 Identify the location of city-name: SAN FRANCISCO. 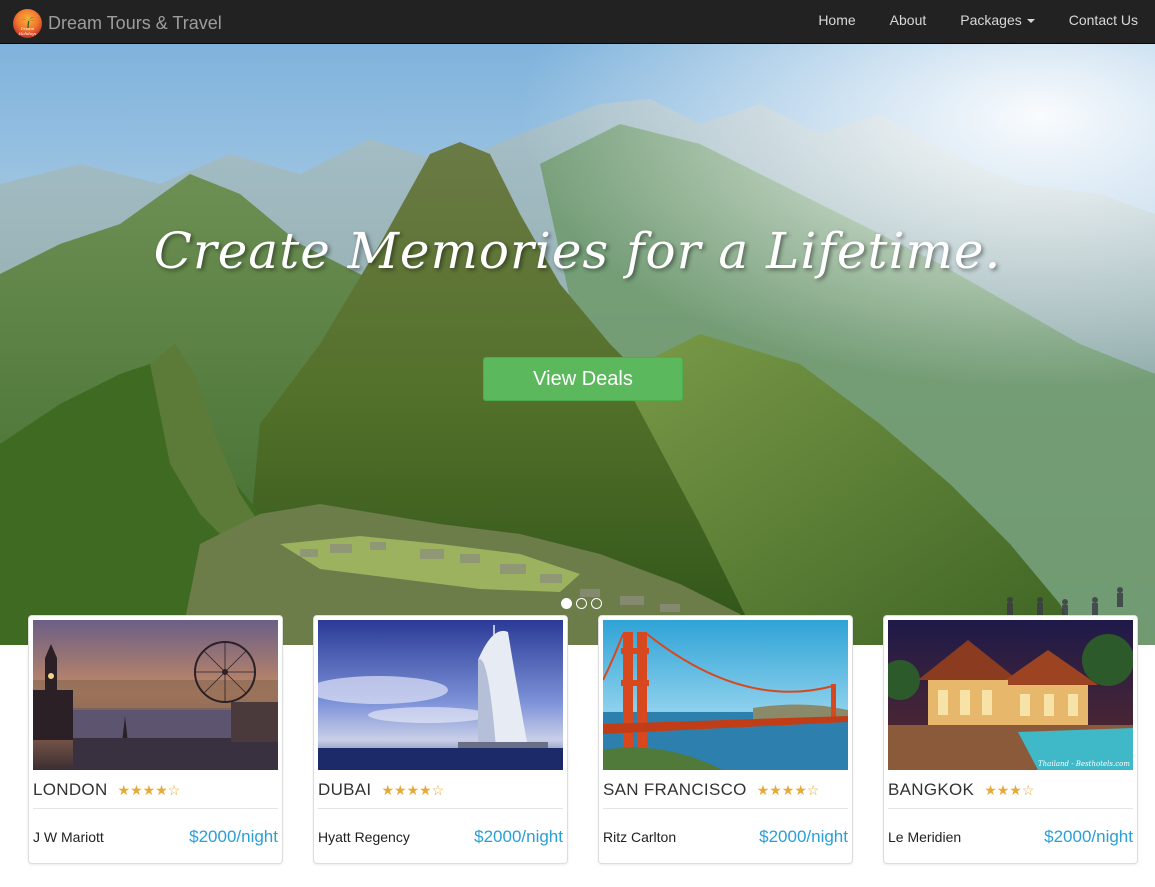
(675, 789).